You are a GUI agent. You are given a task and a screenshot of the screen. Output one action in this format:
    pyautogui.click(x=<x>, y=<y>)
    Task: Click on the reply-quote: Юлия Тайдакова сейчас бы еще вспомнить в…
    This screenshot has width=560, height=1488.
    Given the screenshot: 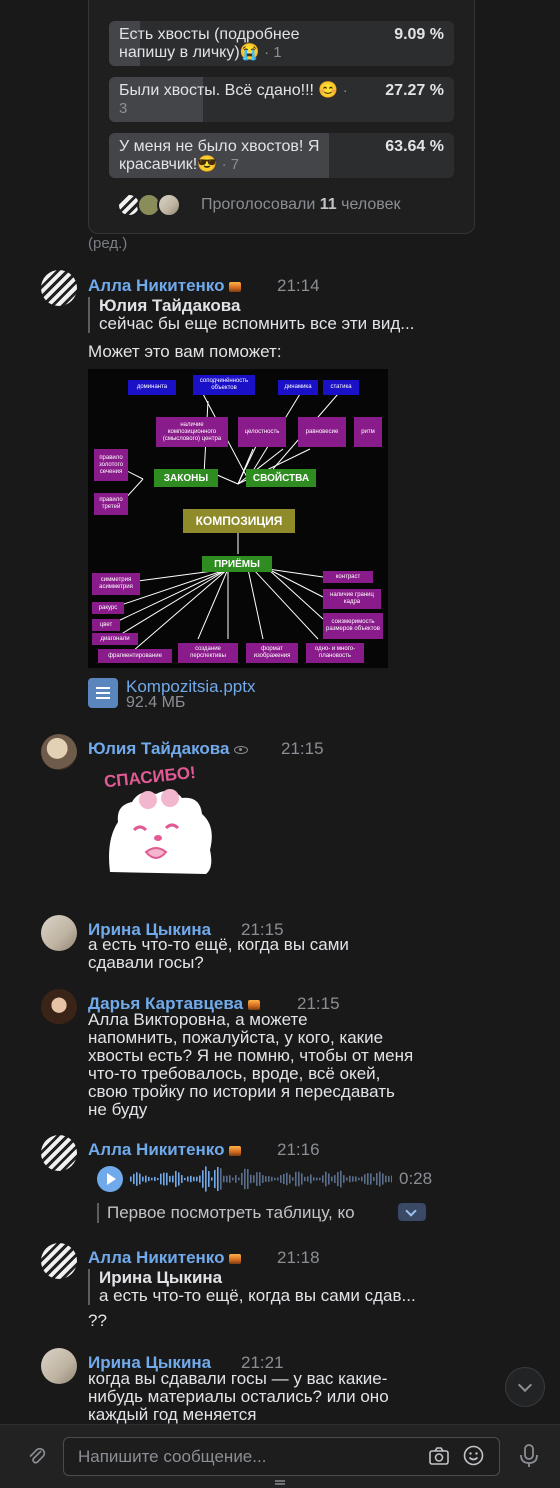 What is the action you would take?
    pyautogui.click(x=251, y=315)
    